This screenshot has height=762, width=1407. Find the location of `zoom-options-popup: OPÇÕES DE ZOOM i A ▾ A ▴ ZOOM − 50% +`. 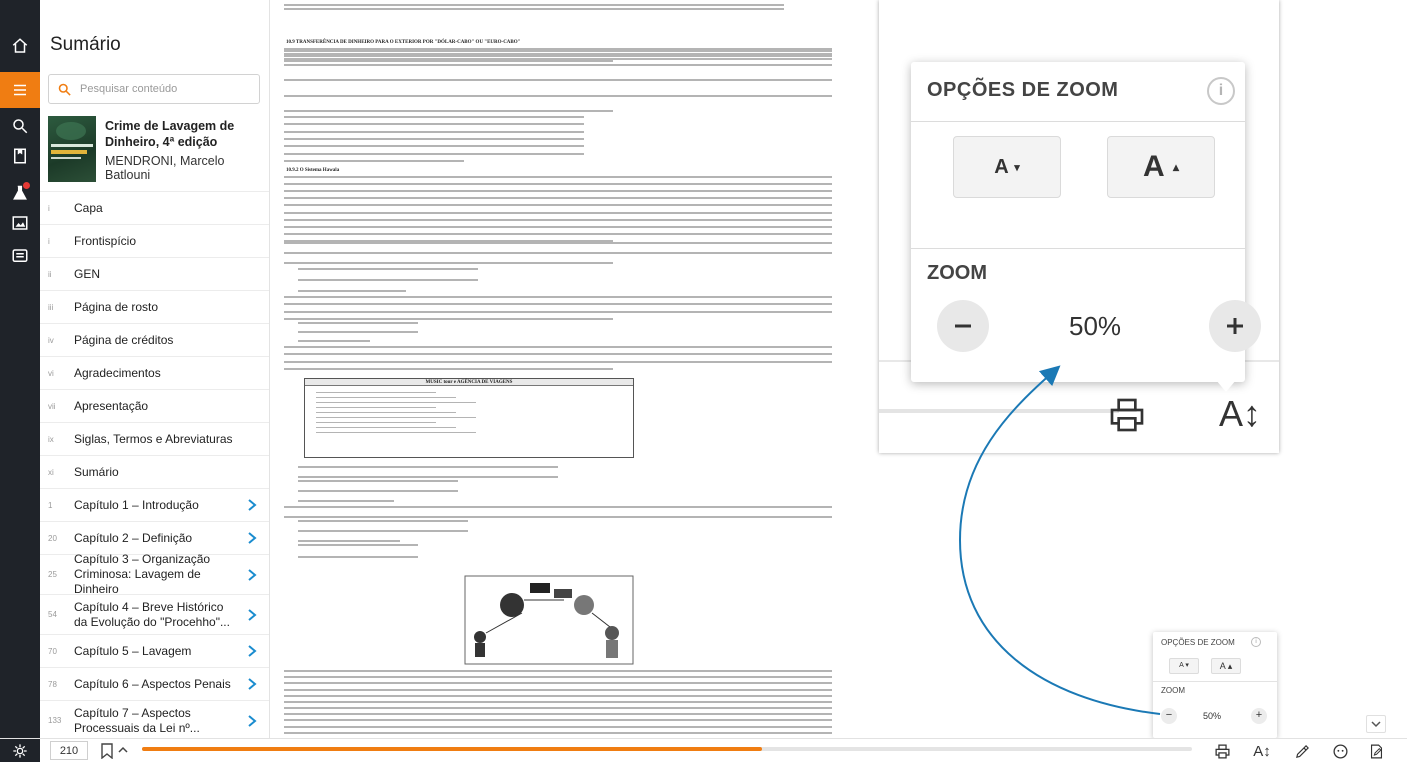

zoom-options-popup: OPÇÕES DE ZOOM i A ▾ A ▴ ZOOM − 50% + is located at coordinates (1215, 685).